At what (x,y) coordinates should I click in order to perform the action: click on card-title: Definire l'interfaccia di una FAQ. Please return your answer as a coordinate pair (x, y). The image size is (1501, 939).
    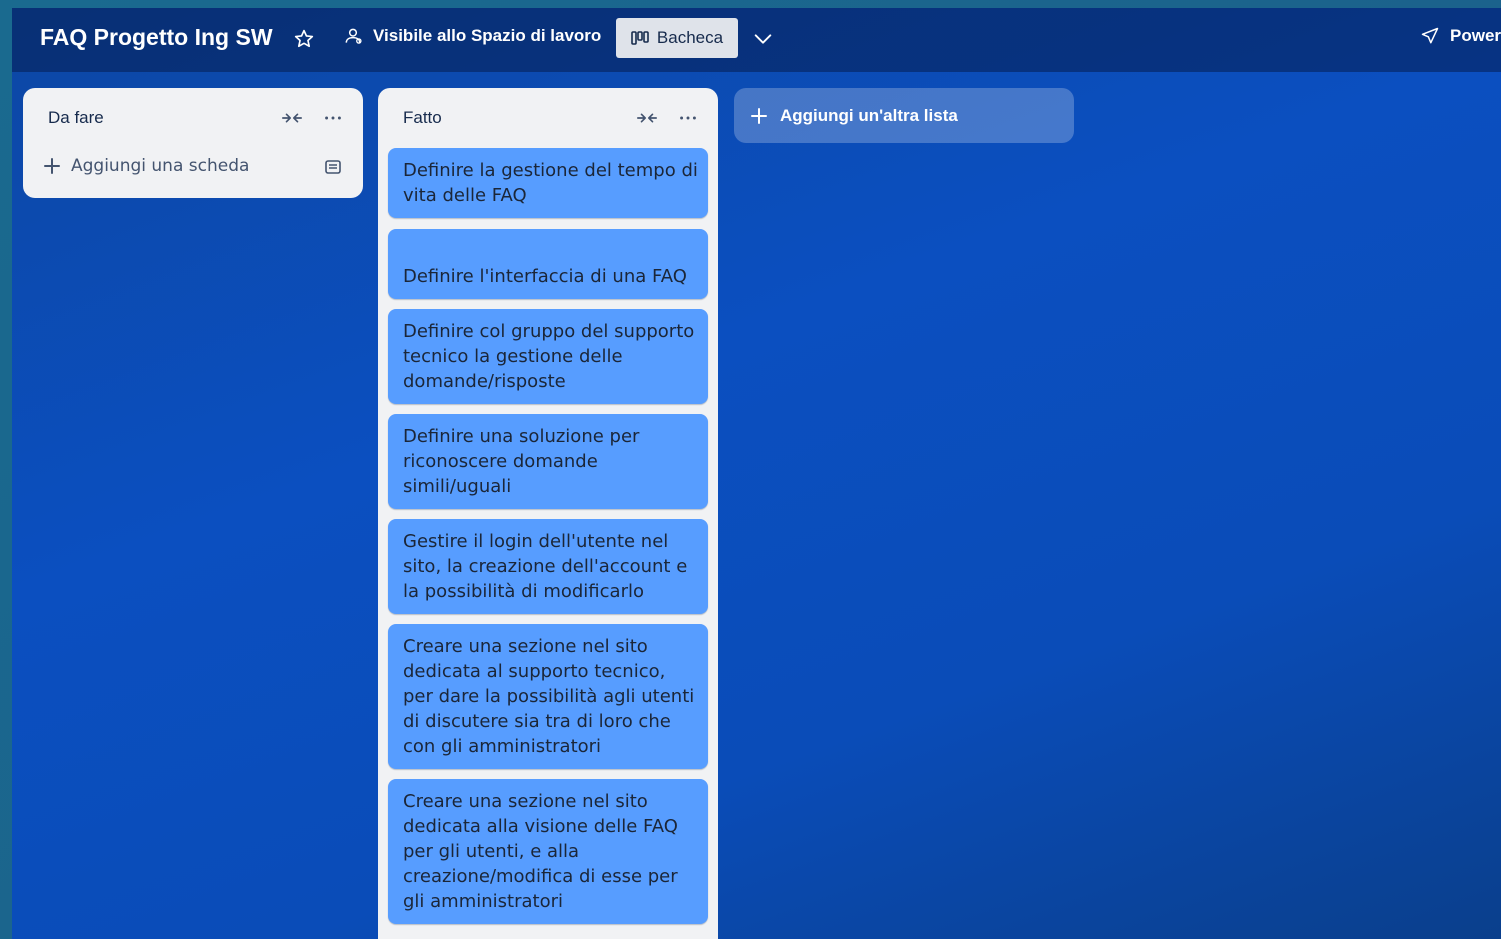
    Looking at the image, I should click on (545, 276).